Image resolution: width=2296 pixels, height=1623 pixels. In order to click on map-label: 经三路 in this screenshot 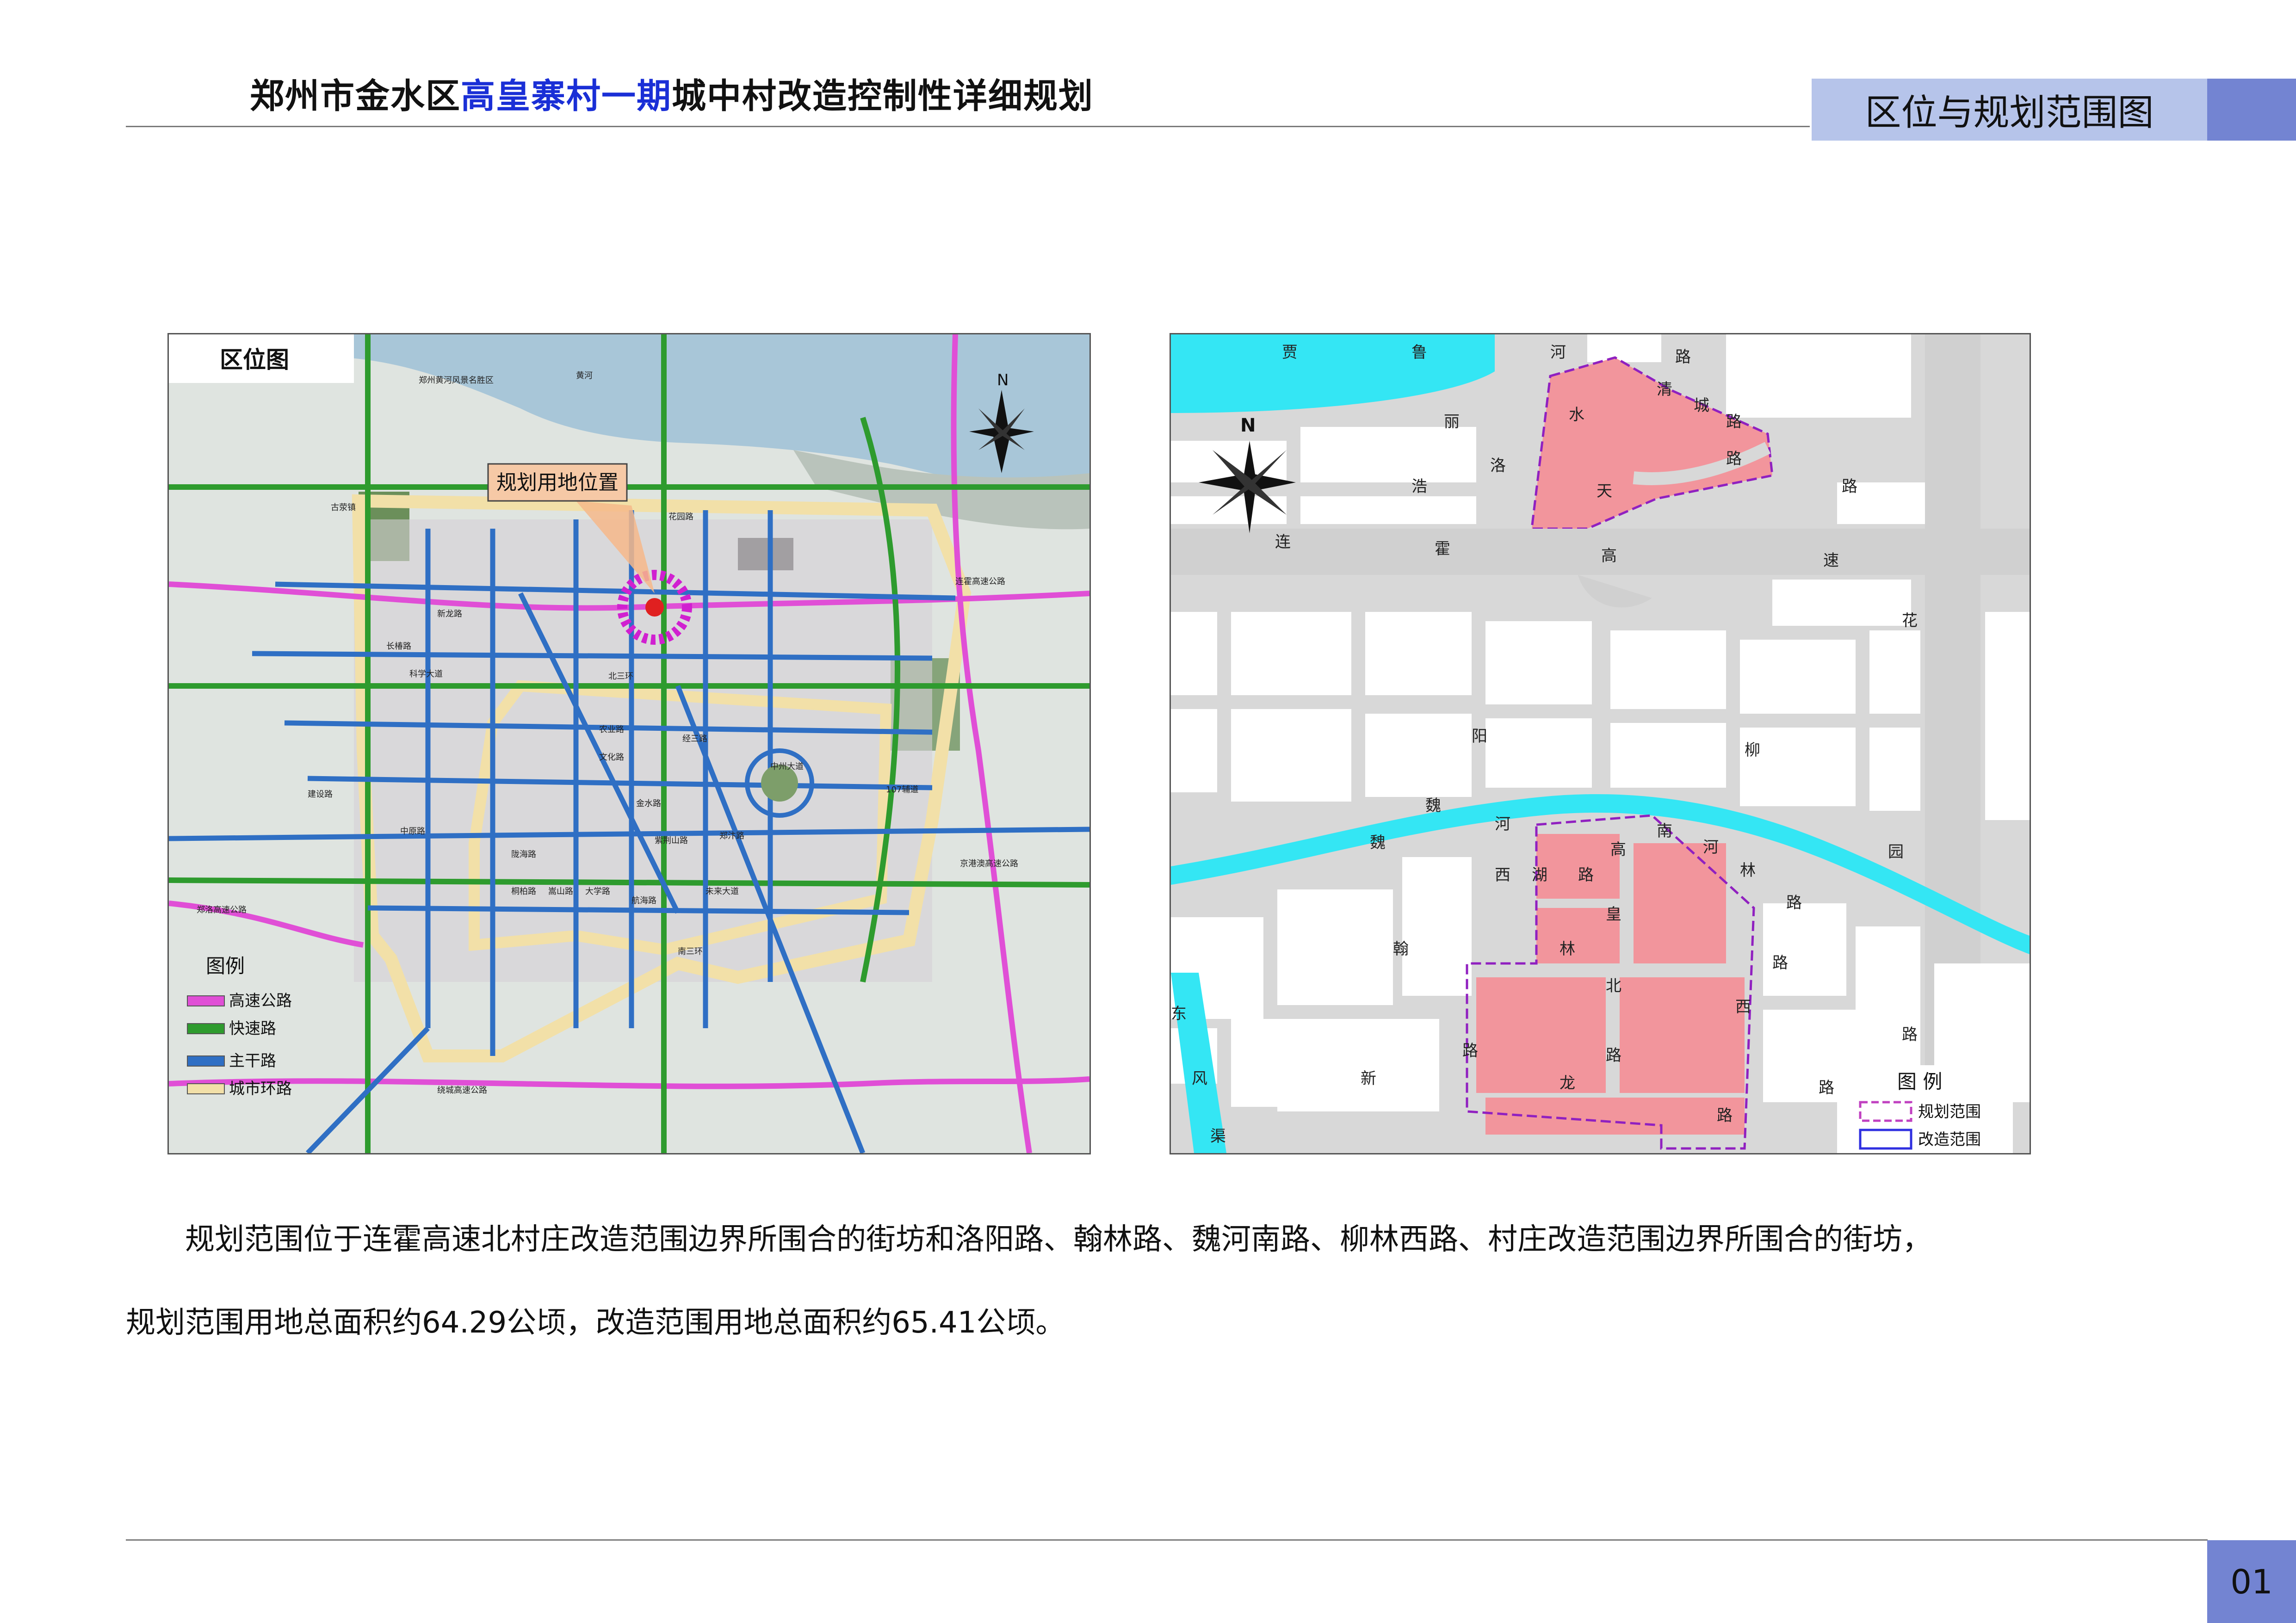, I will do `click(694, 739)`.